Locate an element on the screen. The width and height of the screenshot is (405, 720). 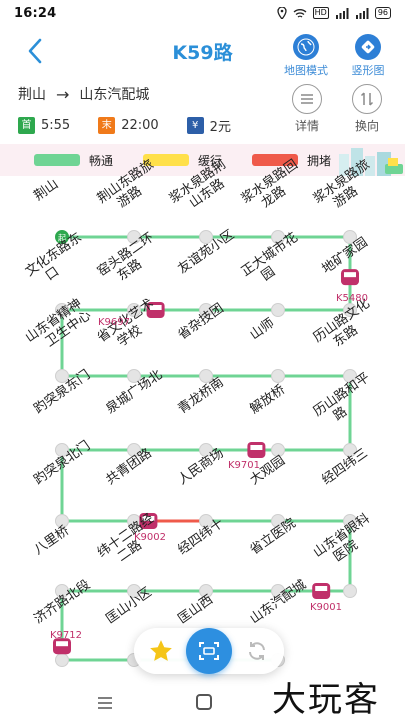
route-endpoints: 荆山 → 山东汽配城 is located at coordinates (83, 94).